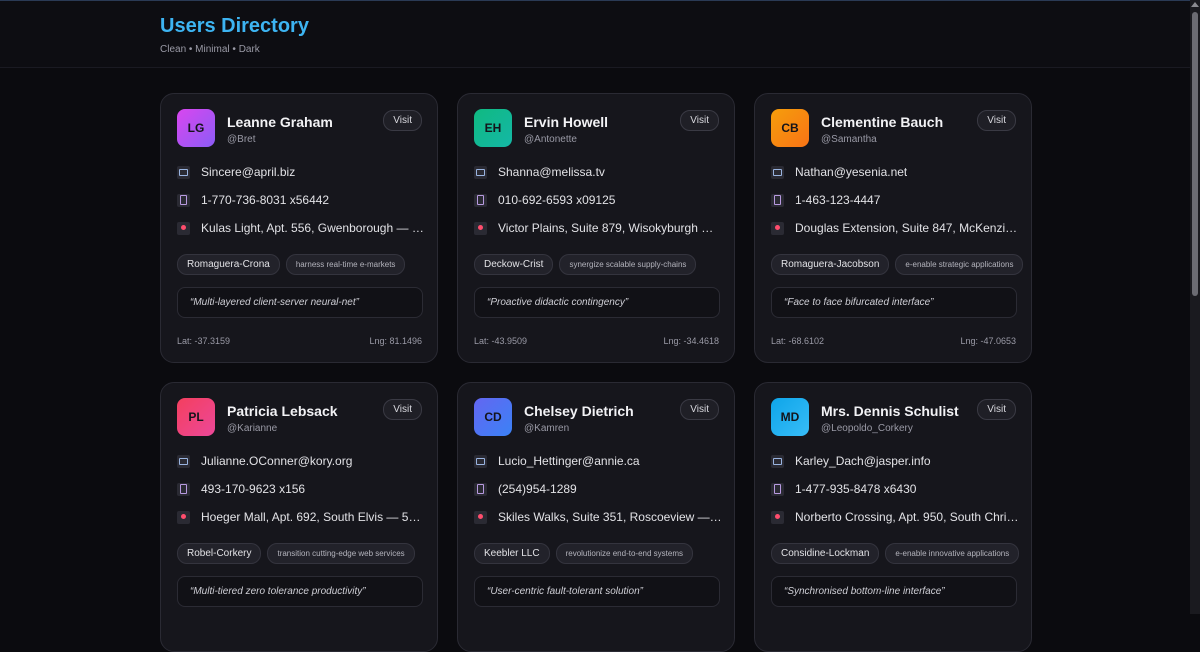  What do you see at coordinates (550, 139) in the screenshot?
I see `user-handle: @Antonette` at bounding box center [550, 139].